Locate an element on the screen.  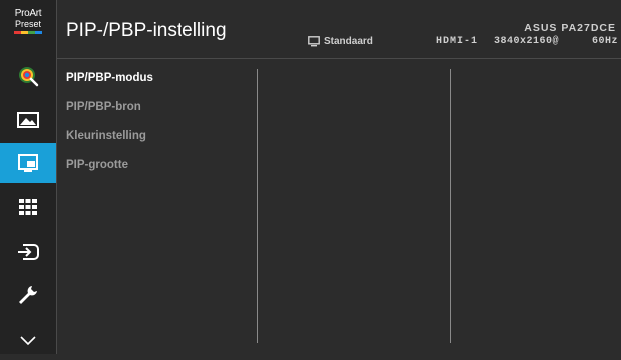
image-icon is located at coordinates (28, 120).